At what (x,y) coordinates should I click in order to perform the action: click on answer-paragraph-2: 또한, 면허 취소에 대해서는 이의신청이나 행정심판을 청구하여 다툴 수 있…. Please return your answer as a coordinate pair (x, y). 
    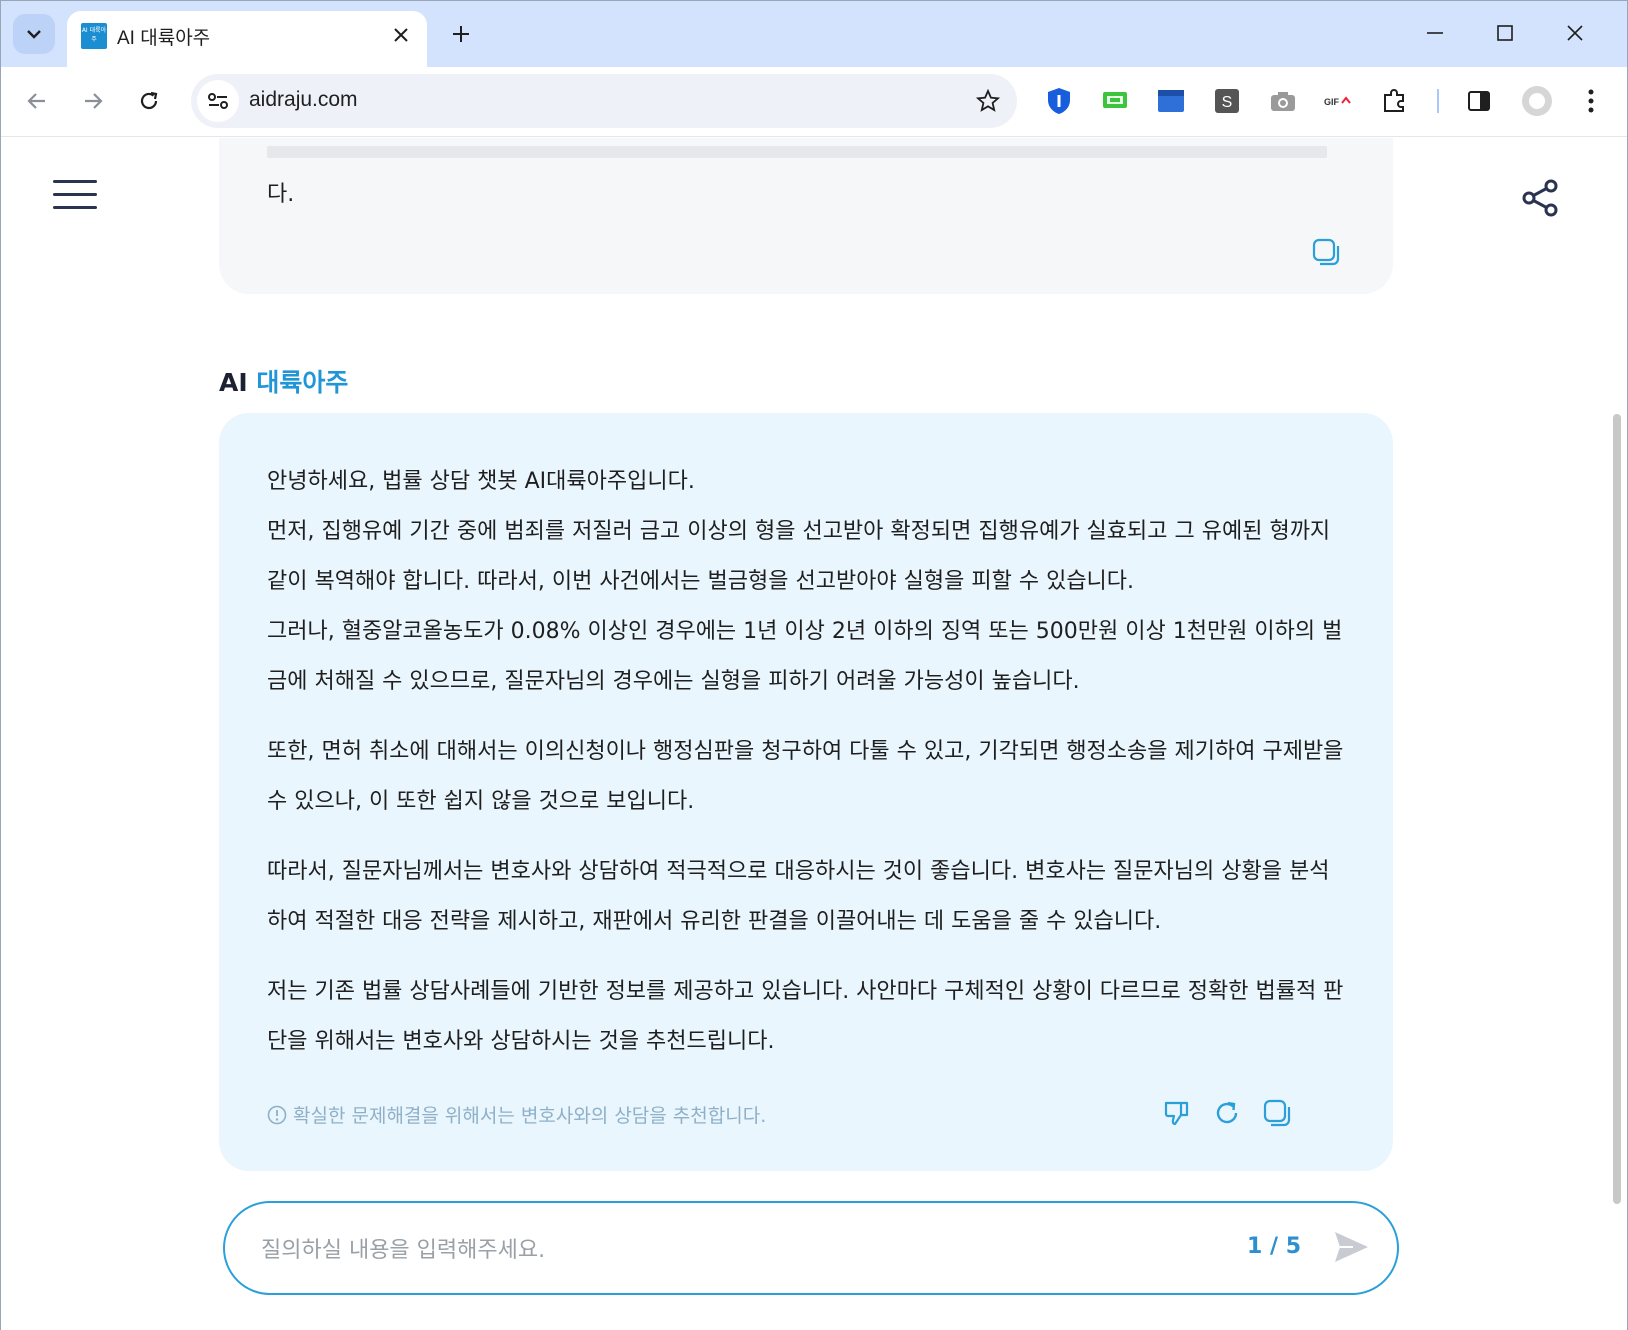
    Looking at the image, I should click on (805, 776).